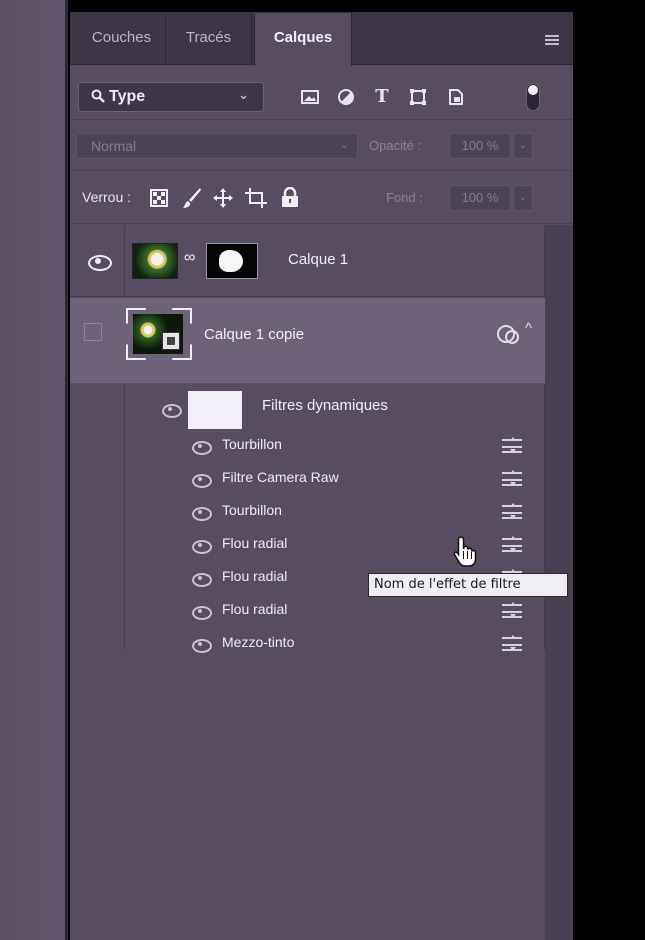  I want to click on opacity-input: 100 %, so click(480, 146).